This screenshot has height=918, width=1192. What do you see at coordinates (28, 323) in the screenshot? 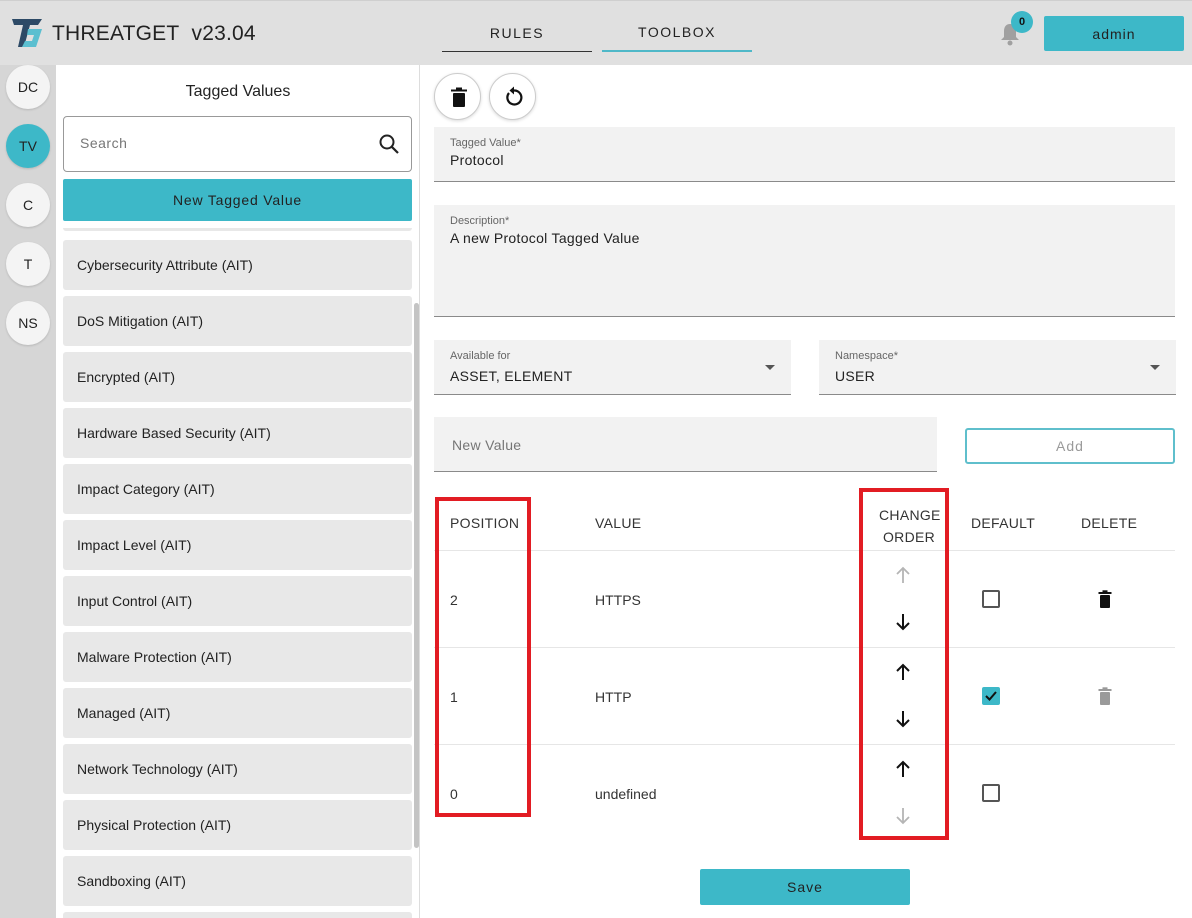
I see `rail-item-ns: NS` at bounding box center [28, 323].